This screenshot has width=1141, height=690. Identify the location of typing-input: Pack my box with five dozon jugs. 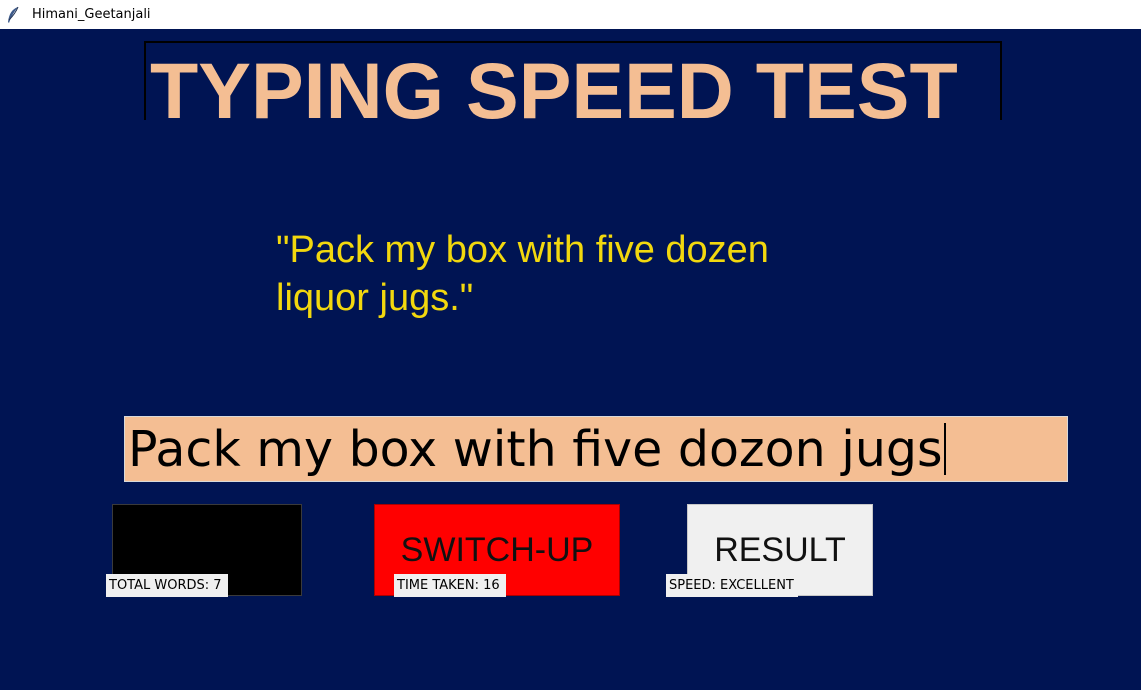
(596, 449).